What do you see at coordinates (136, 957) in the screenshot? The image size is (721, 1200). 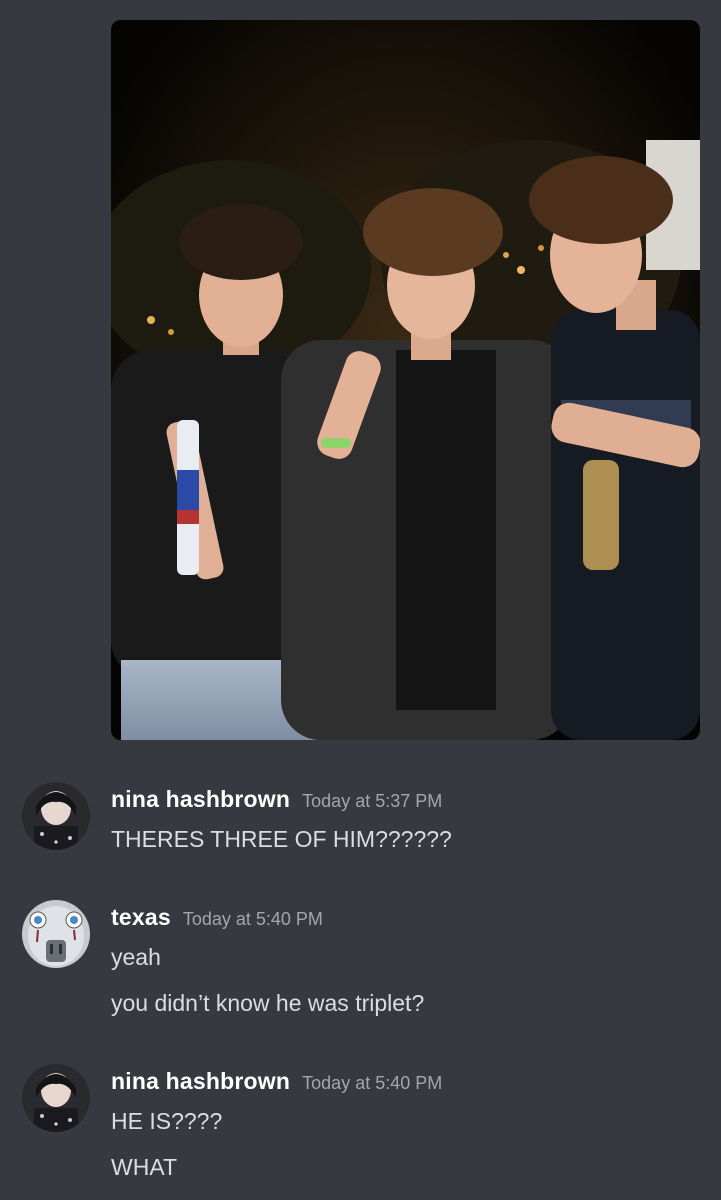 I see `message-text: yeah` at bounding box center [136, 957].